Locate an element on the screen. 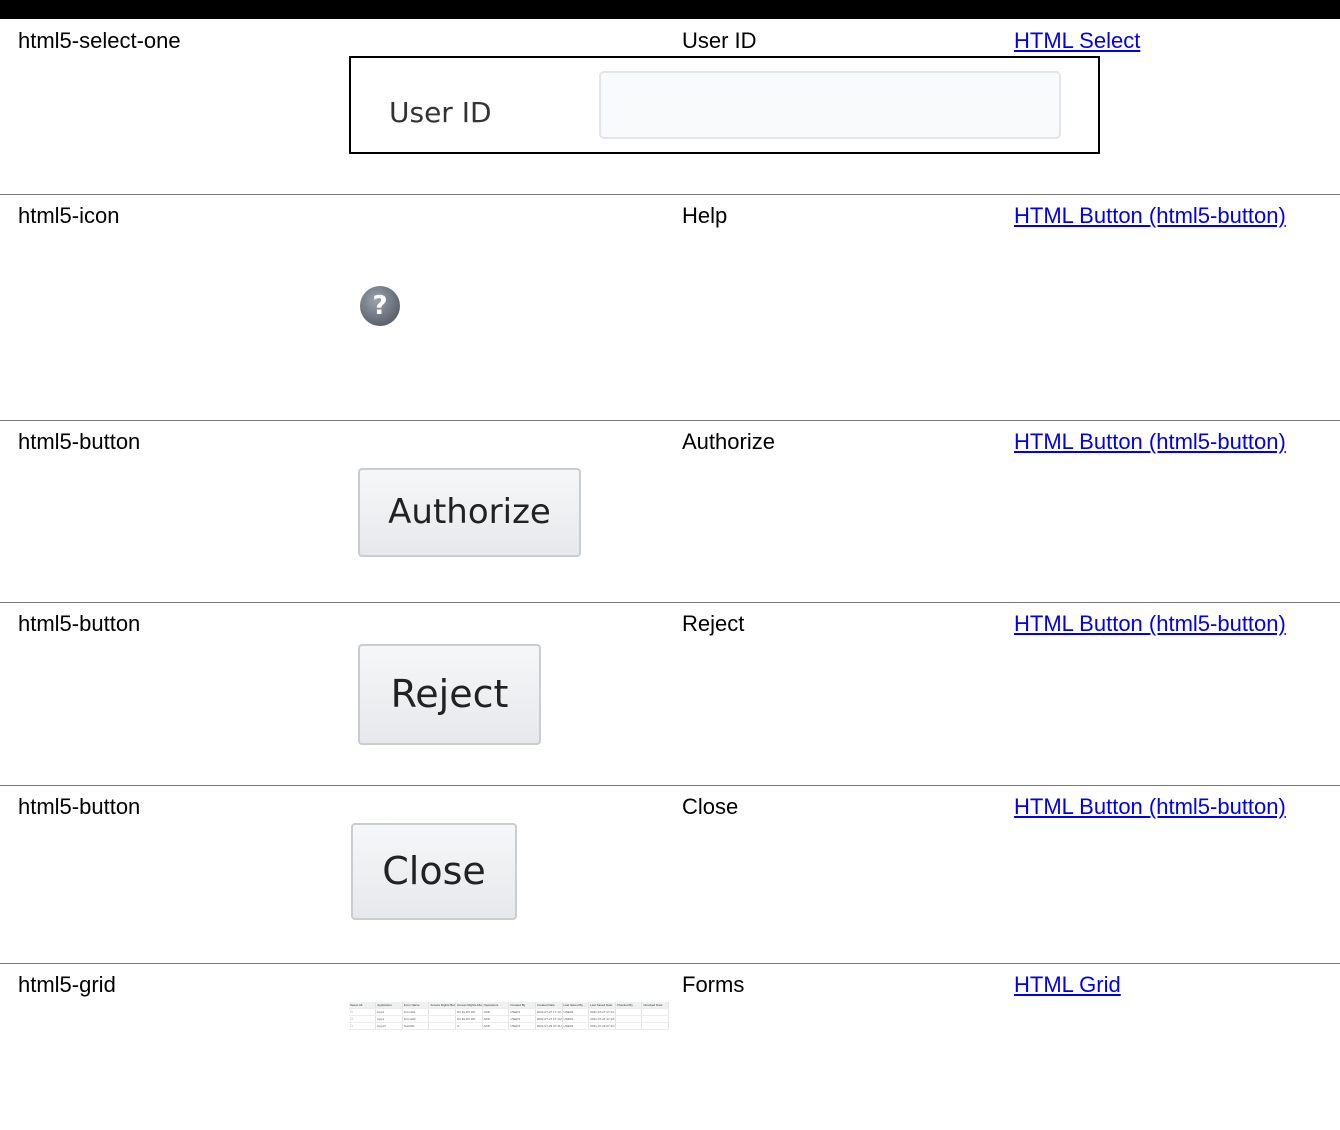 The height and width of the screenshot is (1130, 1340). grid-cell: Forms01 is located at coordinates (416, 1012).